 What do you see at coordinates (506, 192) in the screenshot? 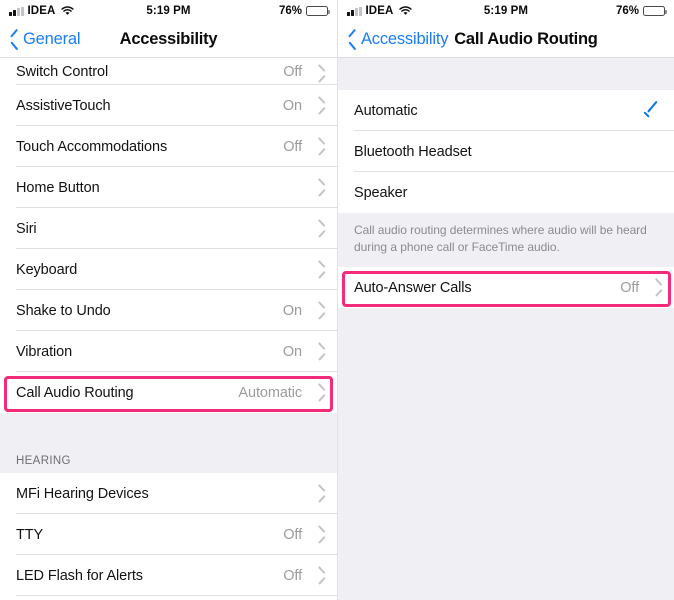
I see `option-speaker: Speaker` at bounding box center [506, 192].